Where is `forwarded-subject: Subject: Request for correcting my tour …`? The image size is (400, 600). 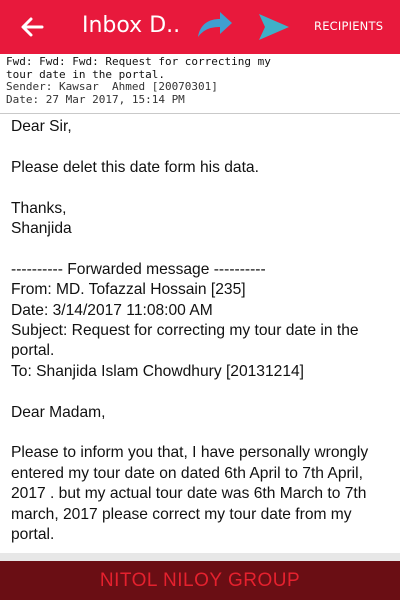
forwarded-subject: Subject: Request for correcting my tour … is located at coordinates (185, 341).